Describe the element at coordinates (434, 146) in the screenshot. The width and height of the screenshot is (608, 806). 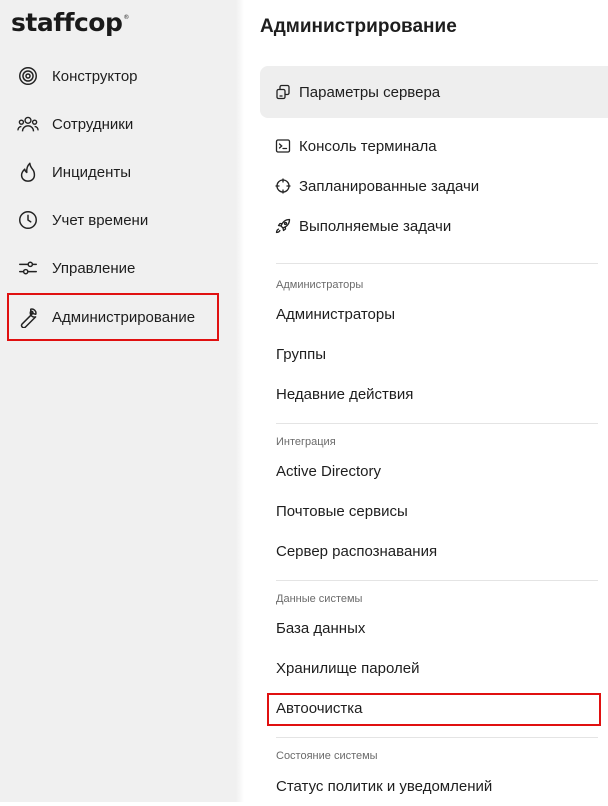
I see `menu-item-terminal-console: Консоль терминала` at that location.